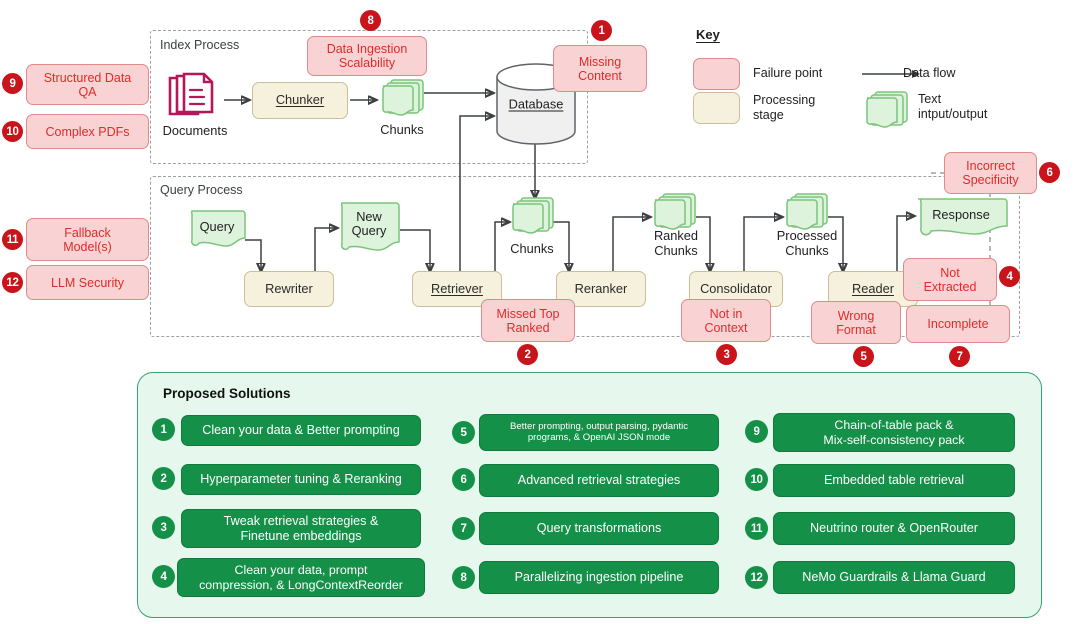  Describe the element at coordinates (457, 288) in the screenshot. I see `retriever-label: Retriever` at that location.